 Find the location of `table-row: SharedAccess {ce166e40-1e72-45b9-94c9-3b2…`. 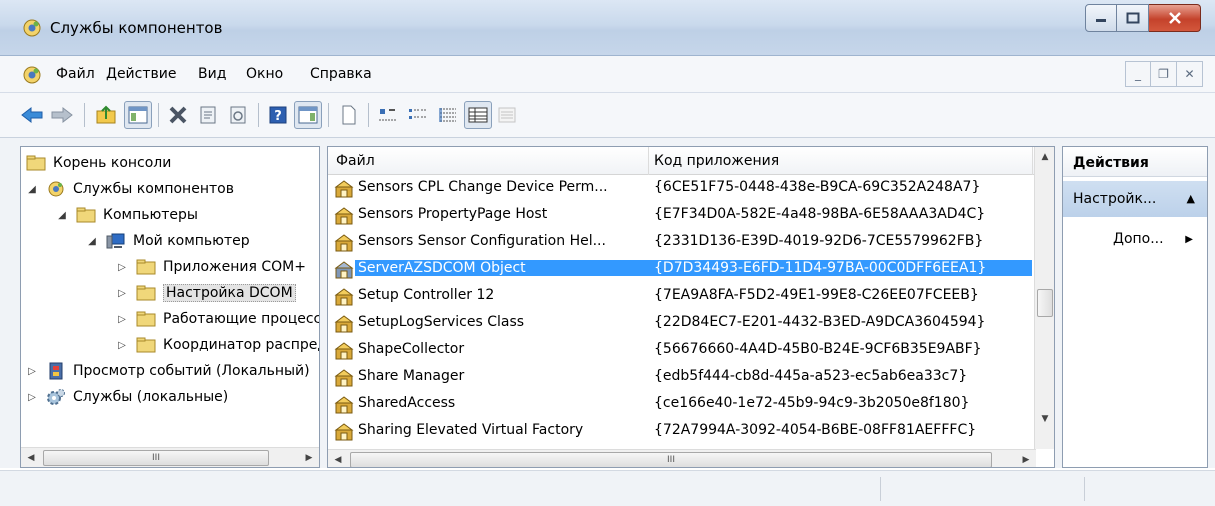

table-row: SharedAccess {ce166e40-1e72-45b9-94c9-3b2… is located at coordinates (682, 404).